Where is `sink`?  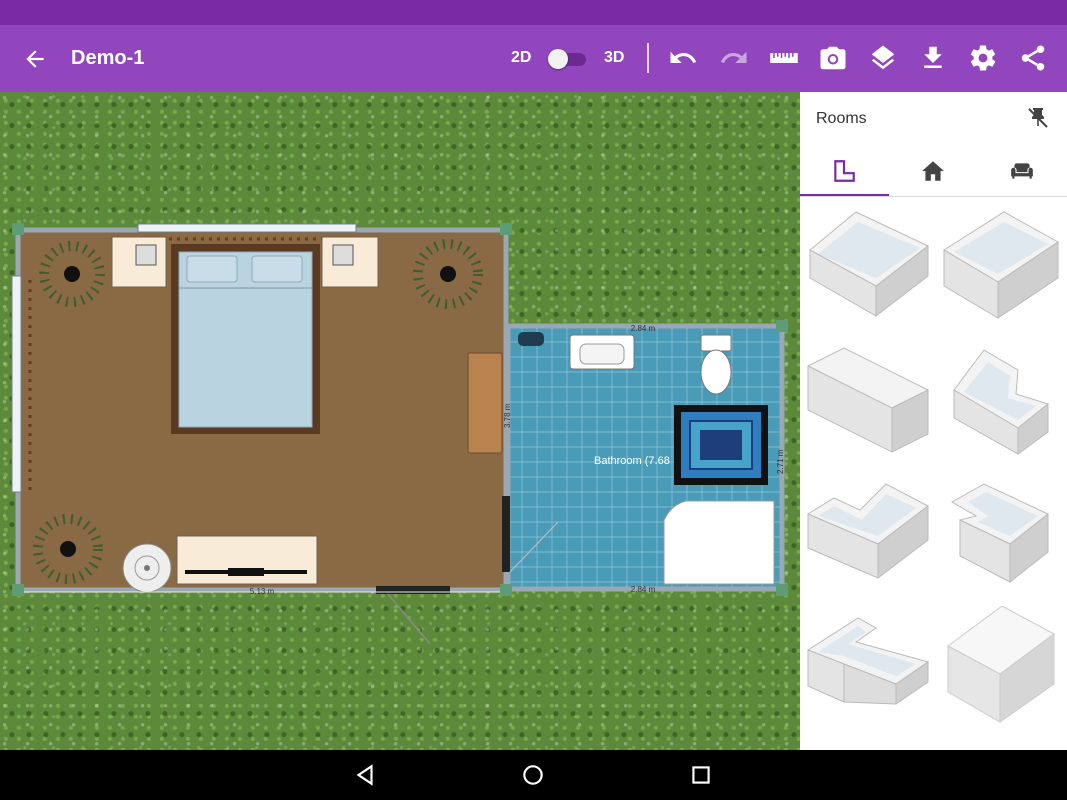 sink is located at coordinates (602, 352).